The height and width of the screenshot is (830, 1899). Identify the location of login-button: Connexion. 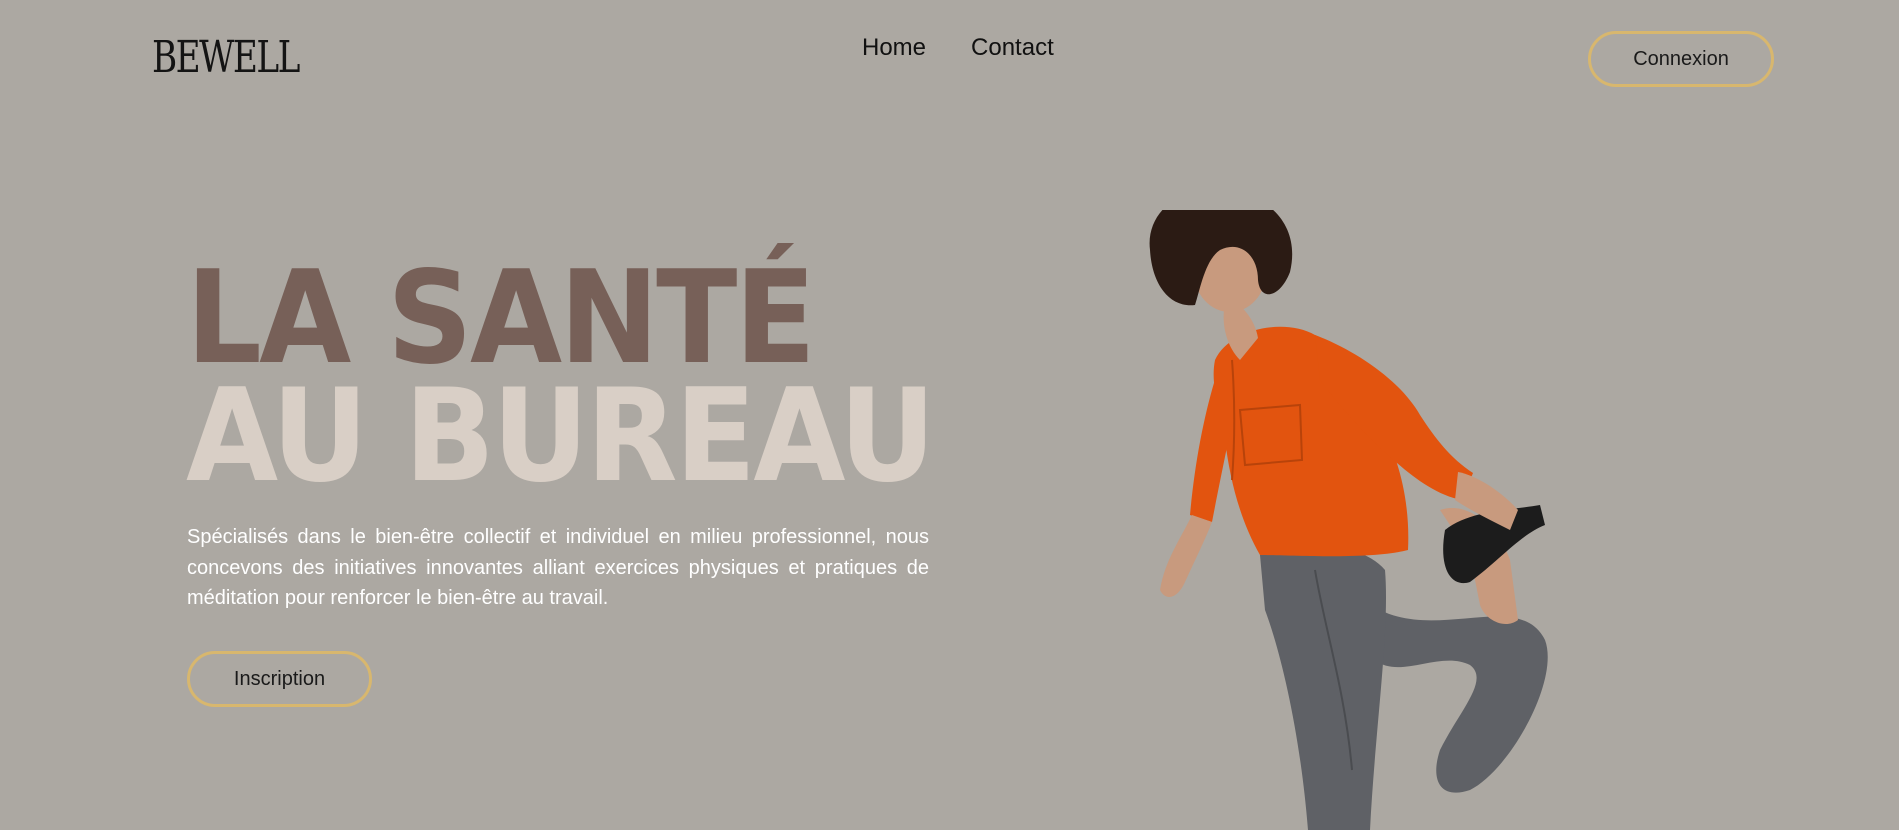
(1681, 59).